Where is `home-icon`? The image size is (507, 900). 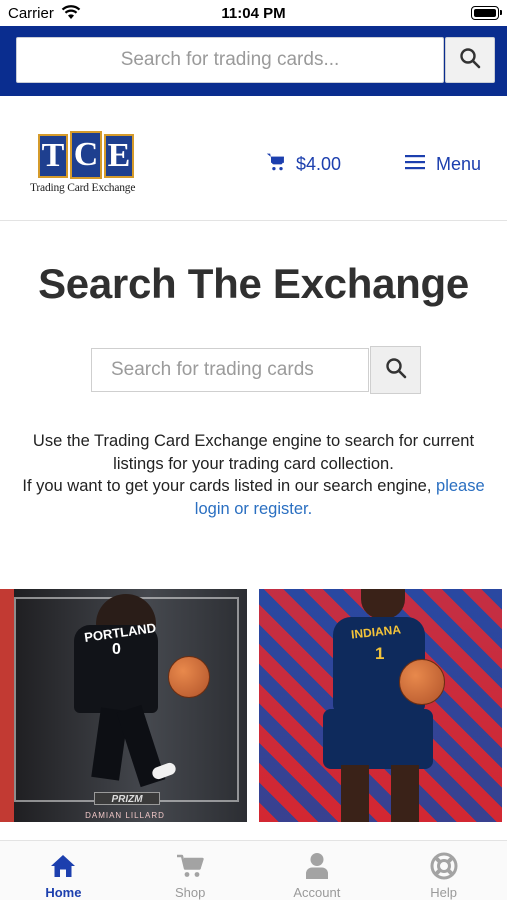 home-icon is located at coordinates (63, 866).